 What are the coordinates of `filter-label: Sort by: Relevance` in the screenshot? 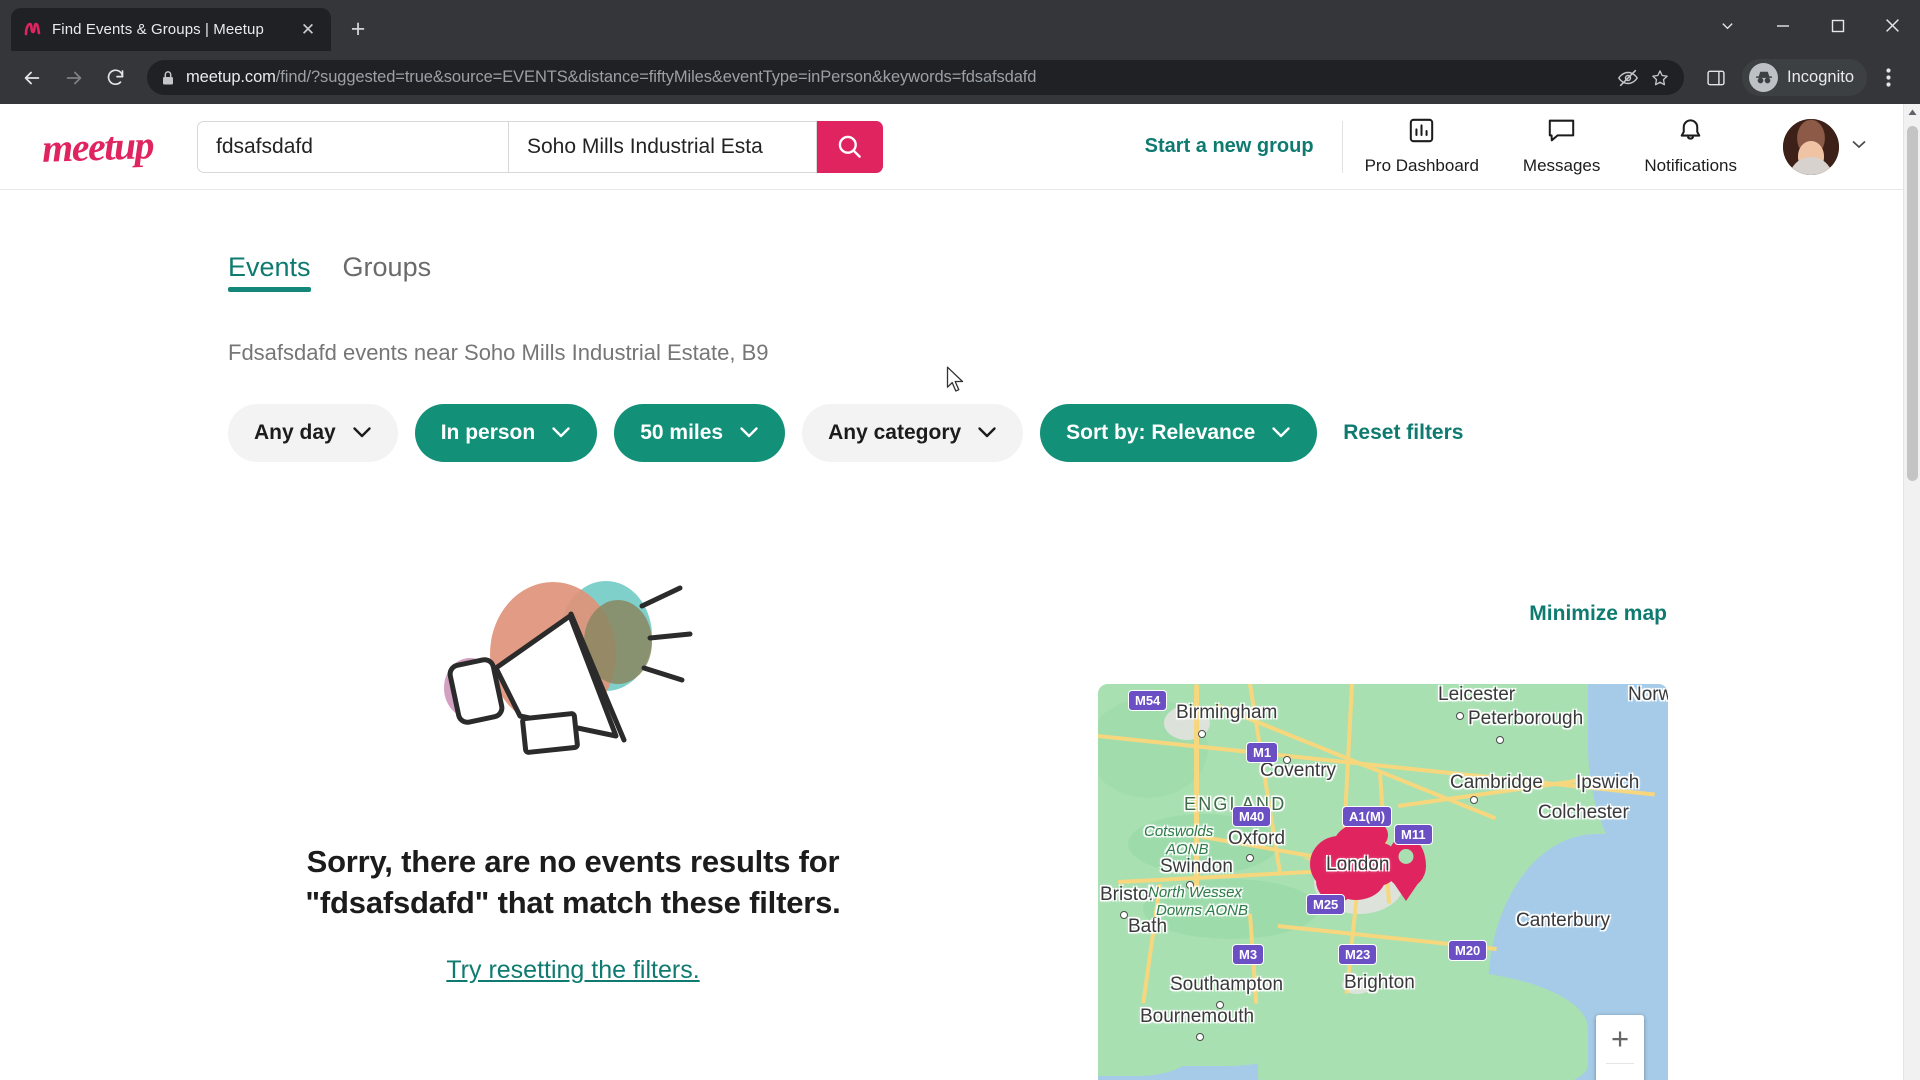 It's located at (1161, 432).